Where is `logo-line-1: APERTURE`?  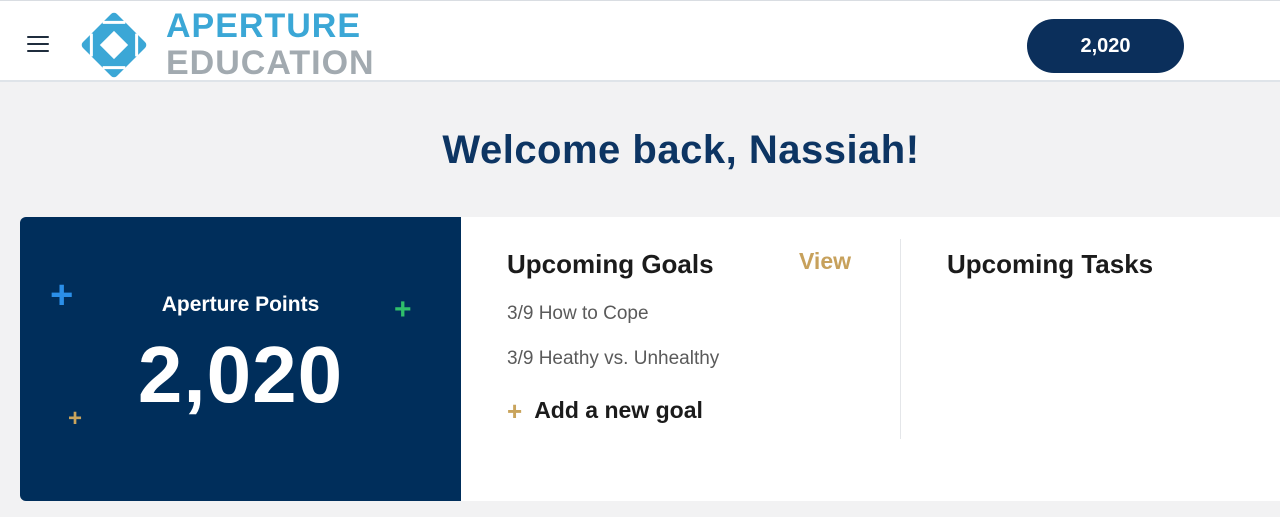 logo-line-1: APERTURE is located at coordinates (264, 26).